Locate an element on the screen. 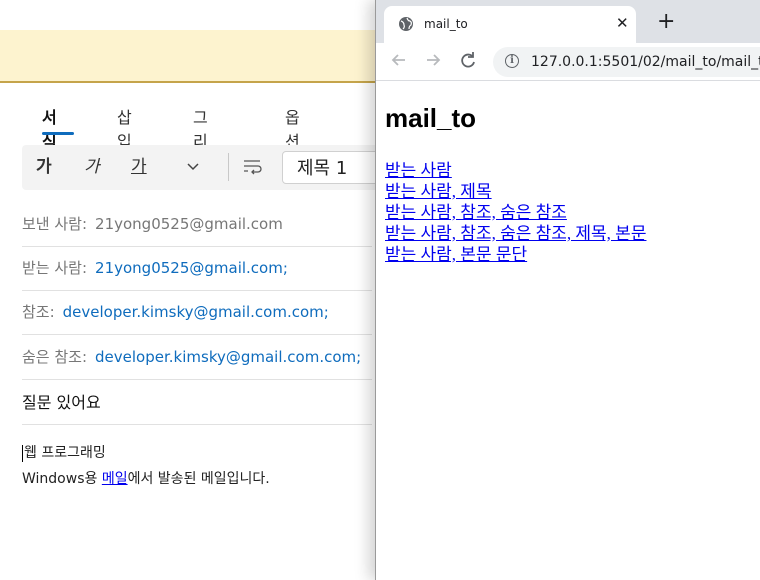  forward-arrow-icon is located at coordinates (433, 63).